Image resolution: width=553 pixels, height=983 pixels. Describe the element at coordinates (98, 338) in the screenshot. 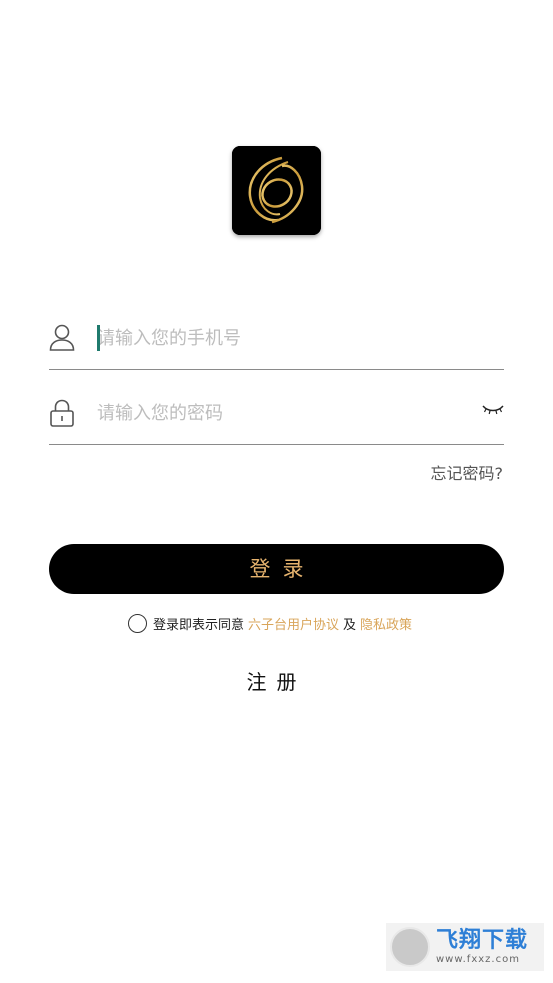

I see `text-cursor` at that location.